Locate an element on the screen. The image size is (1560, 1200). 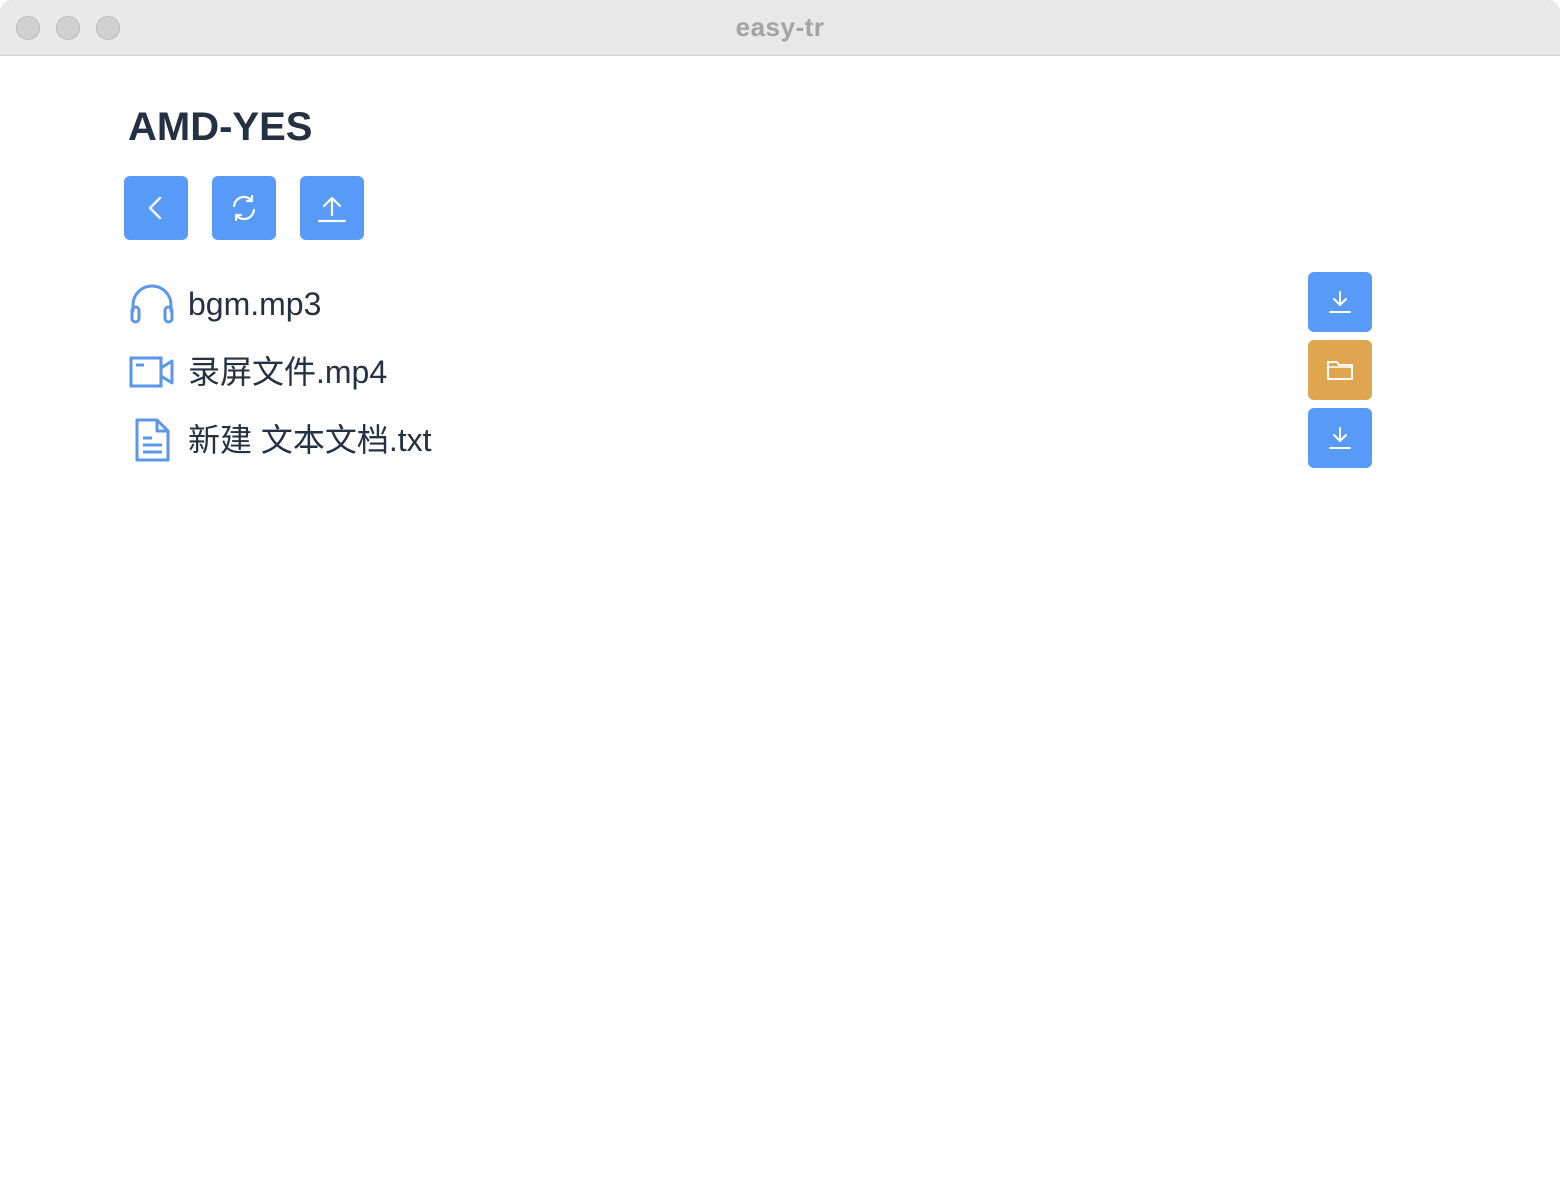
folder-icon is located at coordinates (1340, 370).